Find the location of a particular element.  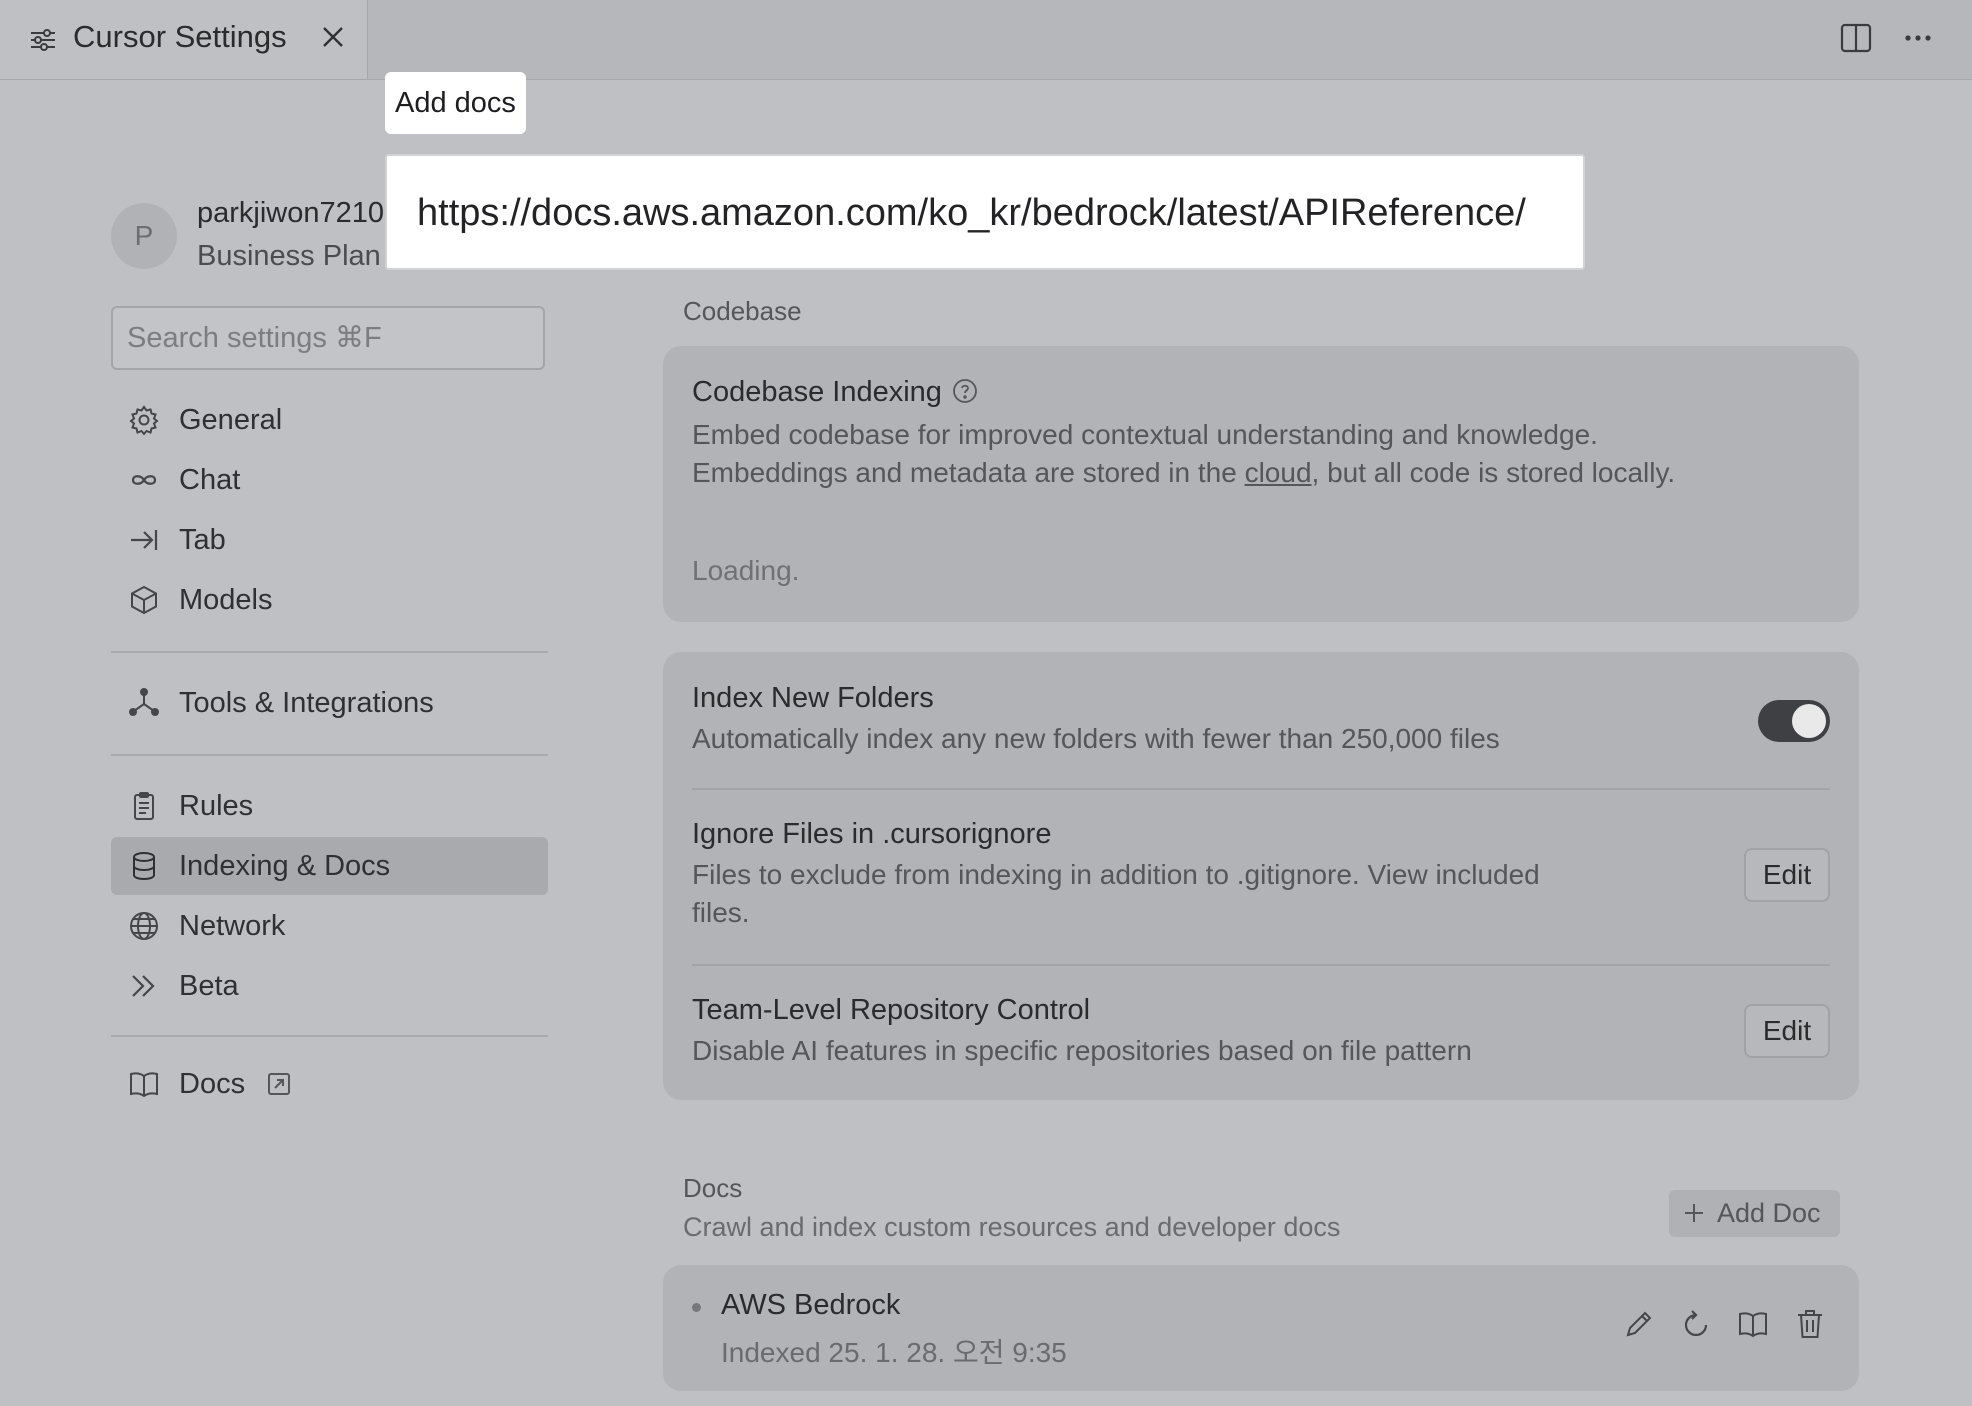

doc-item-aws-bedrock: AWS Bedrock Indexed 25. 1. 28. 오전 9:35 is located at coordinates (1261, 1328).